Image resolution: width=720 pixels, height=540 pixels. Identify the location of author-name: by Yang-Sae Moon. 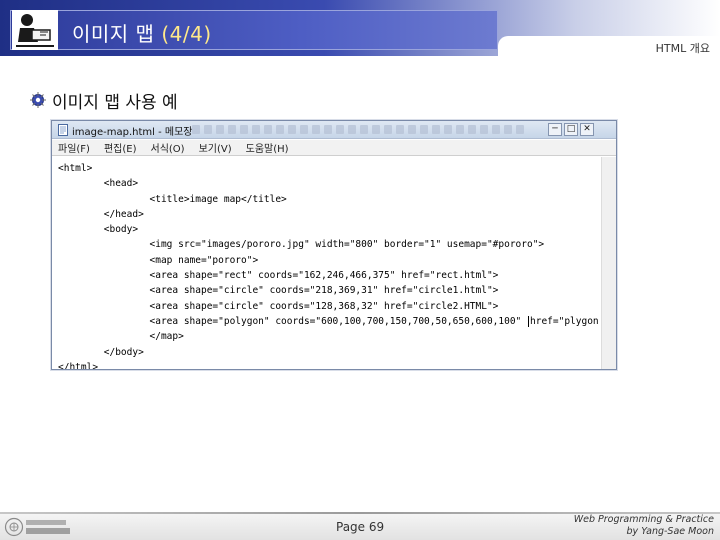
(670, 531).